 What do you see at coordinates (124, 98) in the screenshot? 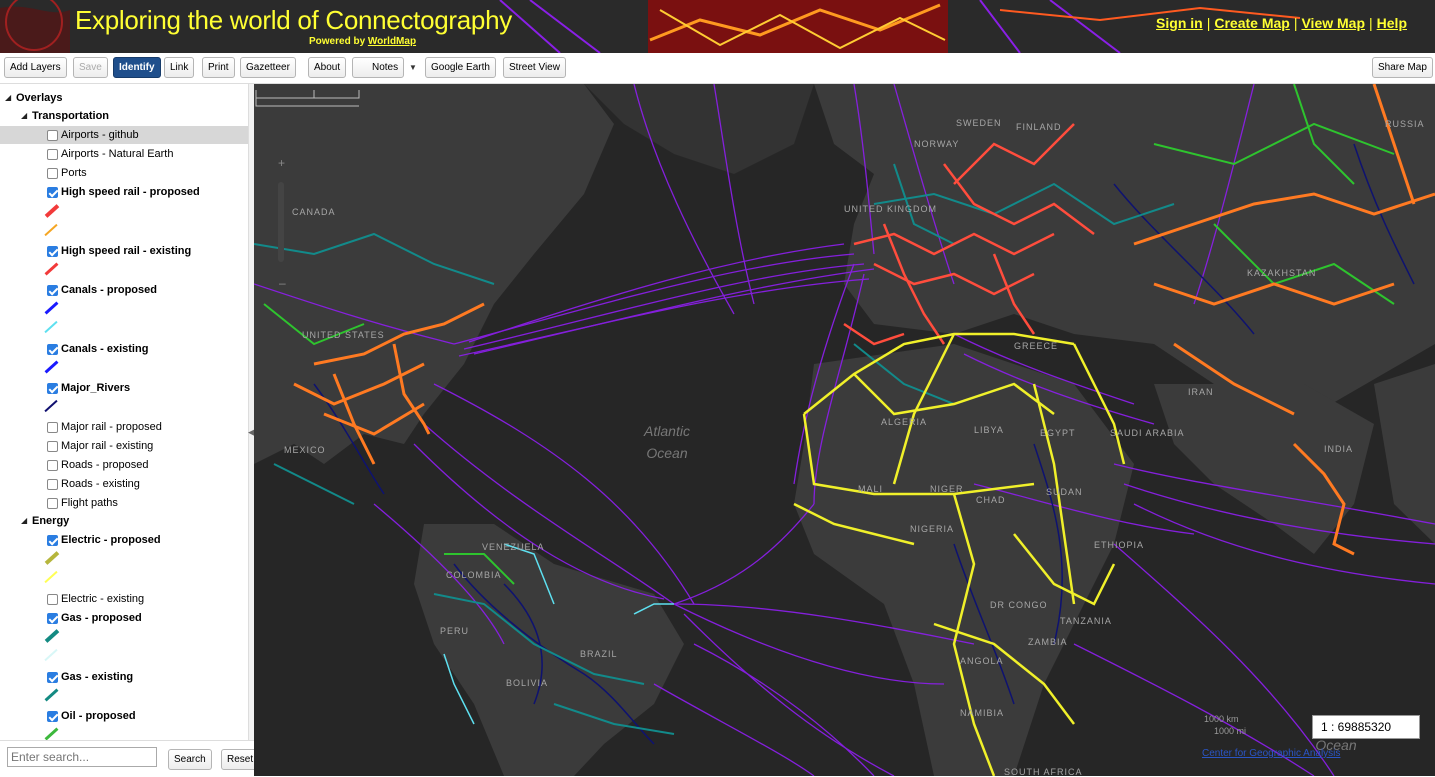
I see `overlays-group: ◢ Overlays` at bounding box center [124, 98].